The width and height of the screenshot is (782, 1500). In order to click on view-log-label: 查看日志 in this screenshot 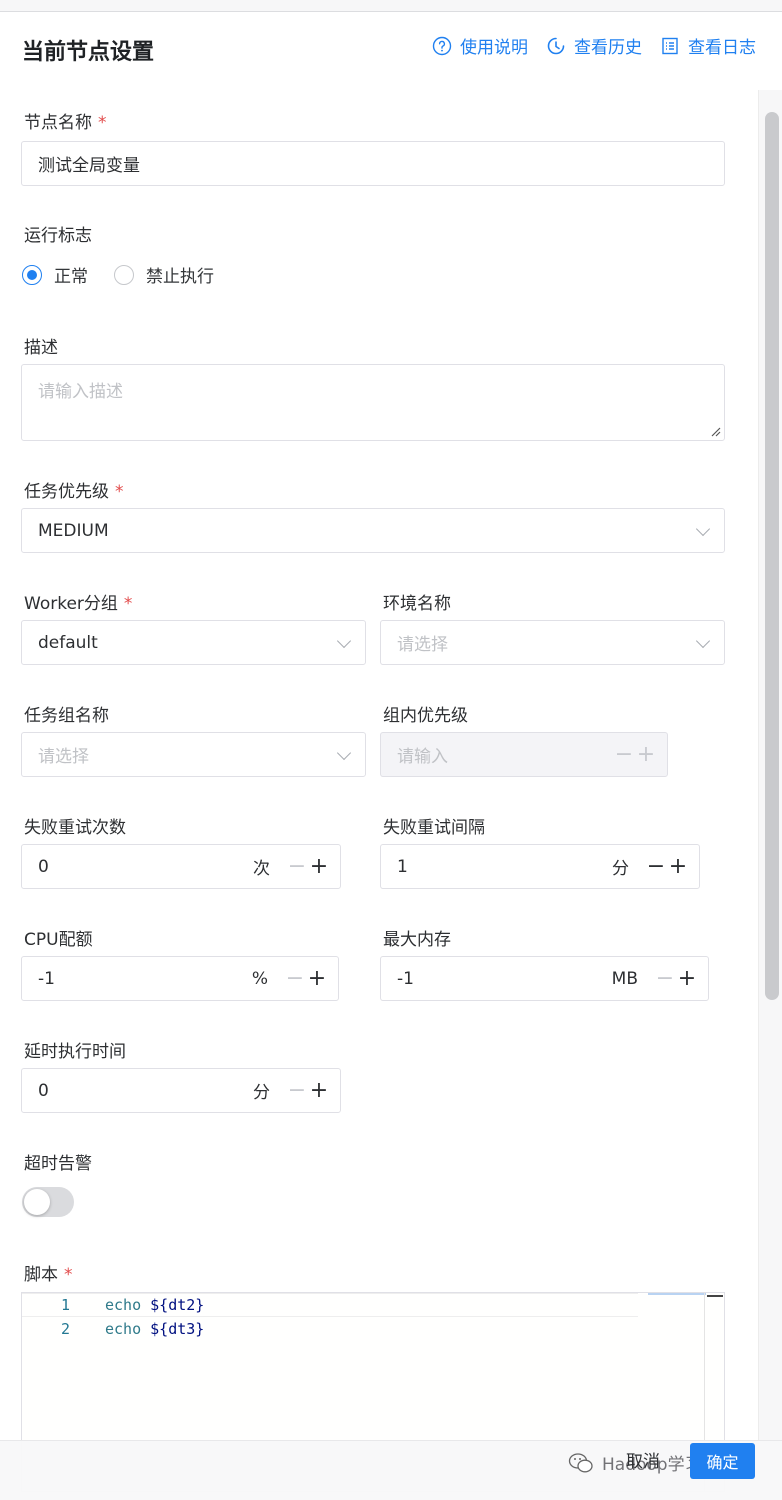, I will do `click(722, 48)`.